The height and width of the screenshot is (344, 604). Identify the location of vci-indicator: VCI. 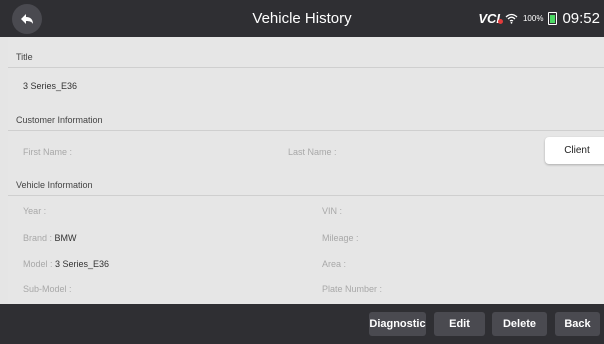
(490, 18).